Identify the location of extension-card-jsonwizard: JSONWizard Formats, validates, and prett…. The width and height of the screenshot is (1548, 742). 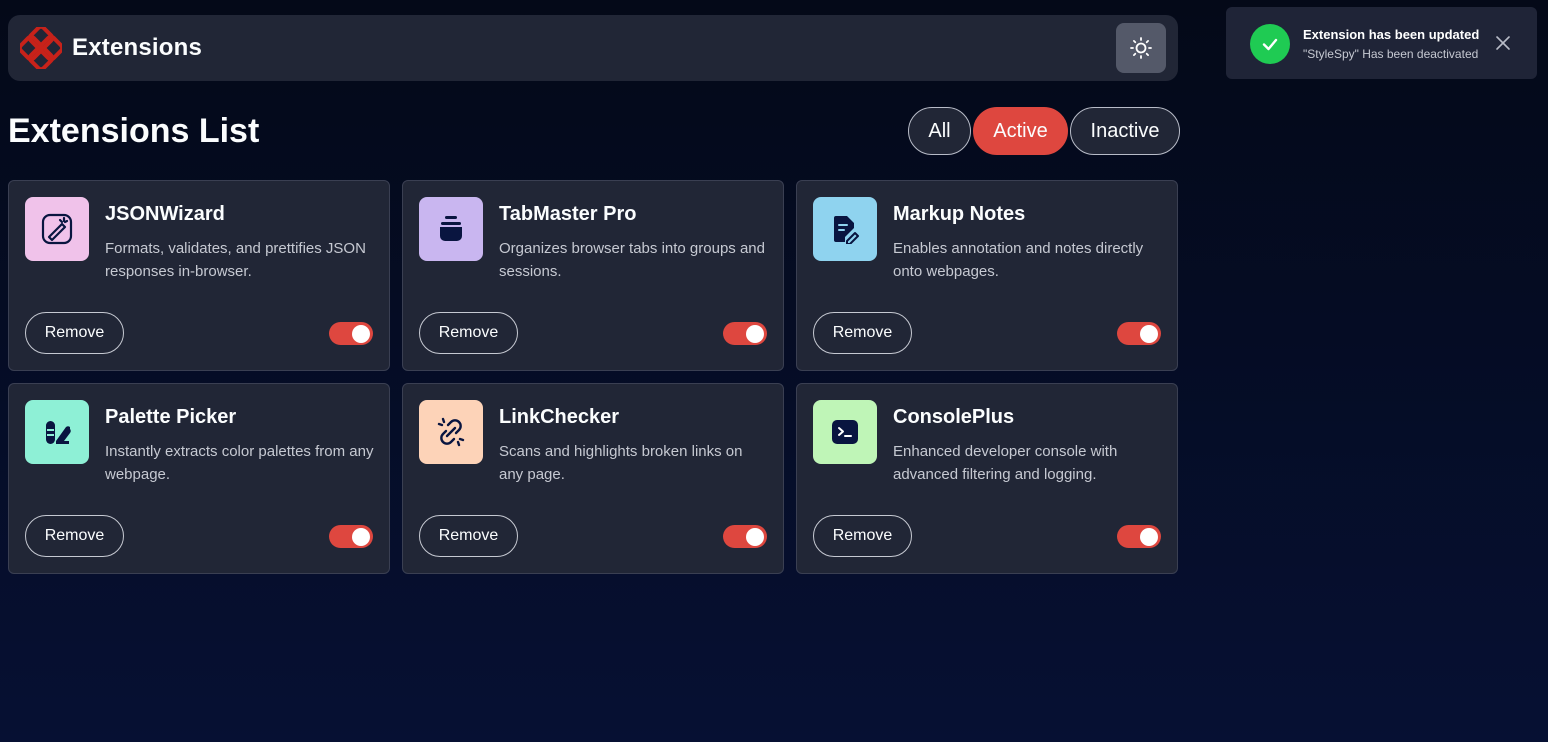
(199, 275).